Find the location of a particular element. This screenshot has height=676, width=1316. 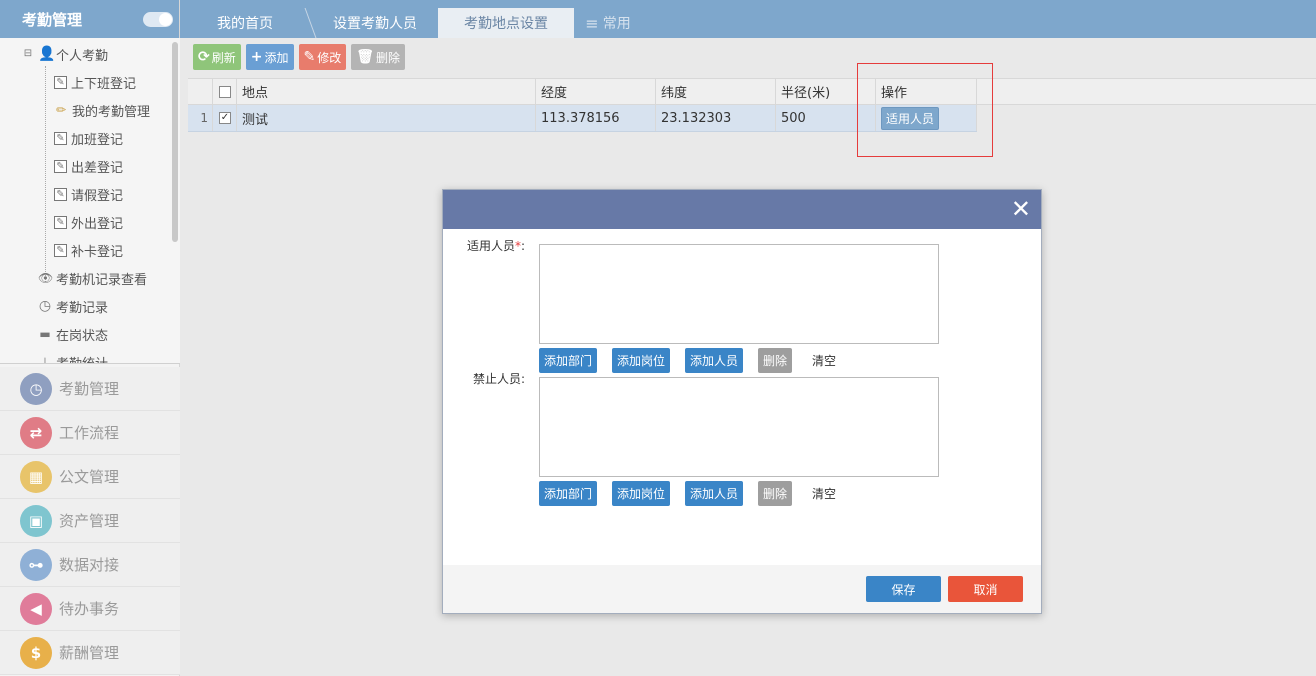

module-workflow: ⇄ 工作流程 is located at coordinates (90, 433).